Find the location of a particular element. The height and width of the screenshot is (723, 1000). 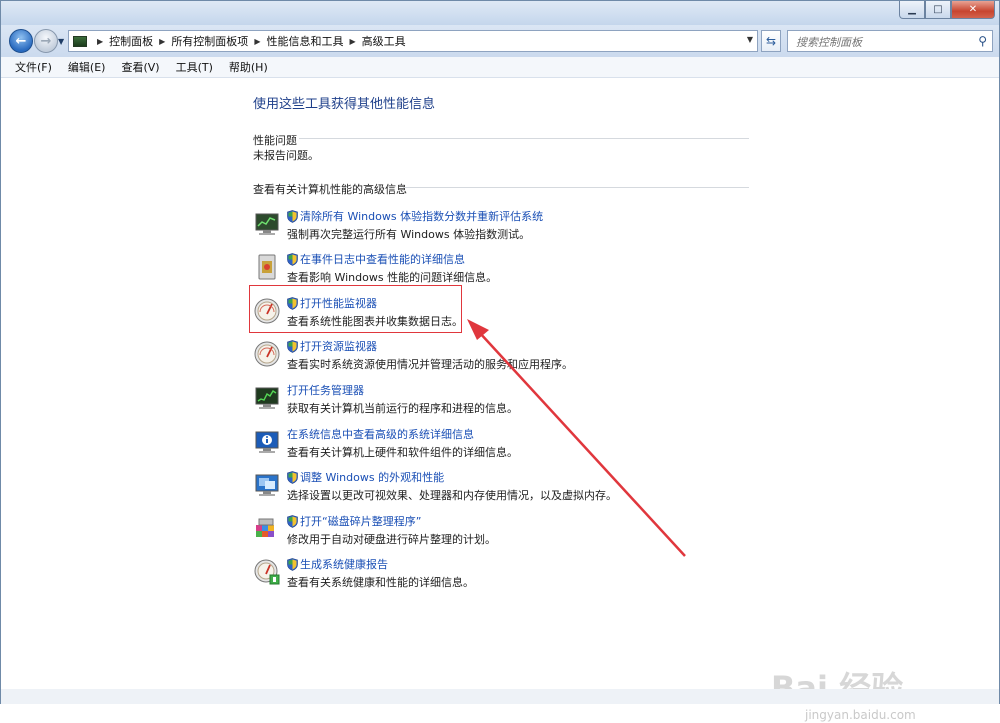

menu-edit: 编辑(E) is located at coordinates (87, 67).